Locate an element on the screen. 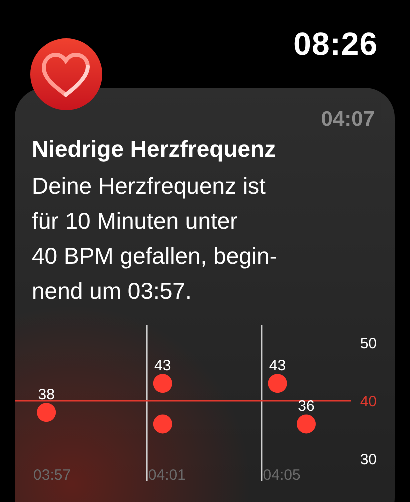 The width and height of the screenshot is (410, 502). notification-text: Deine Herzfrequenz ist is located at coordinates (149, 186).